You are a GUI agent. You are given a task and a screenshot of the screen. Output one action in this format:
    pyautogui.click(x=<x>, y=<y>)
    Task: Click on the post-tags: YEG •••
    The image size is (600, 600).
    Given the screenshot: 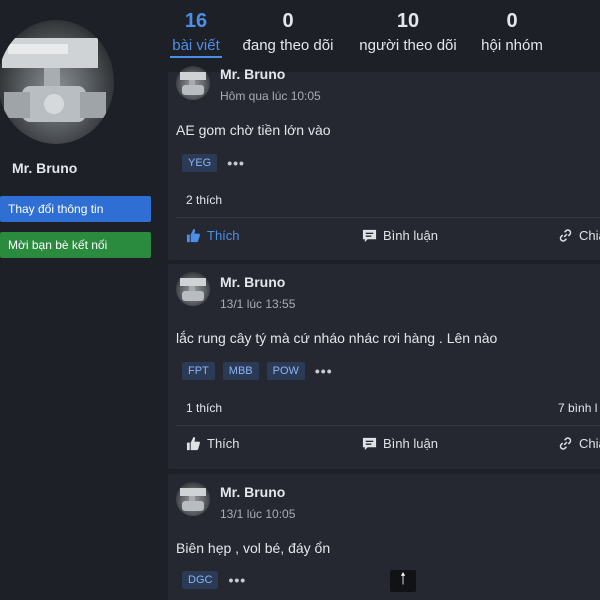 What is the action you would take?
    pyautogui.click(x=213, y=163)
    